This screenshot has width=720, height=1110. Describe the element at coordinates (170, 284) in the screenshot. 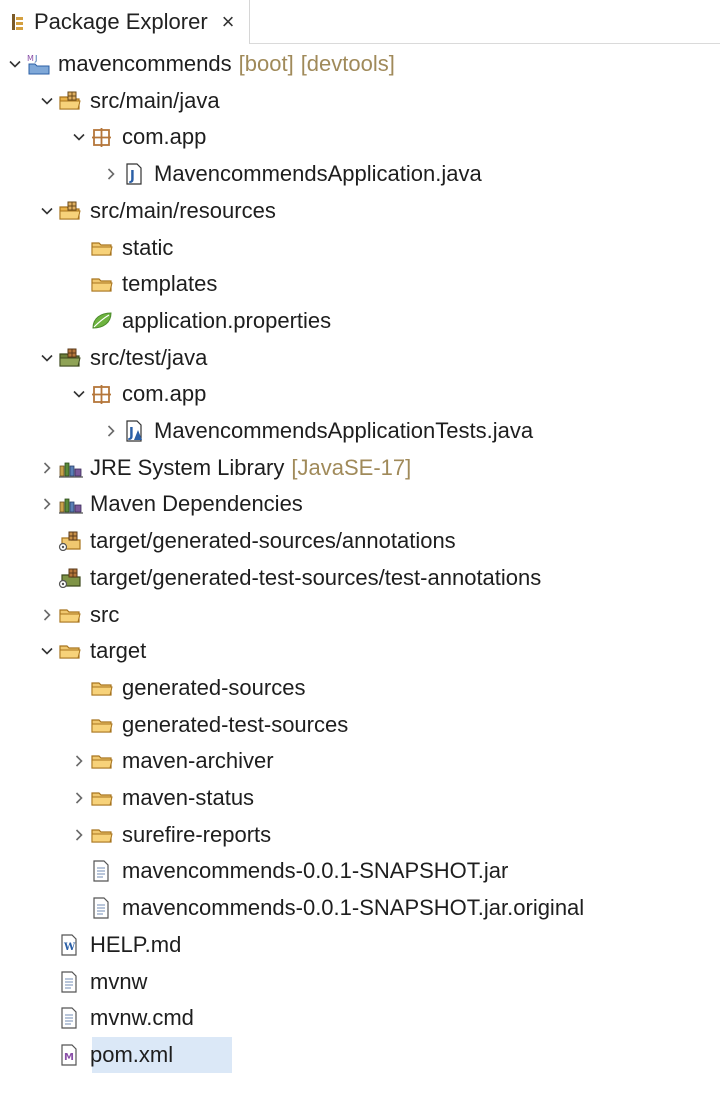

I see `tree-item-label: templates` at that location.